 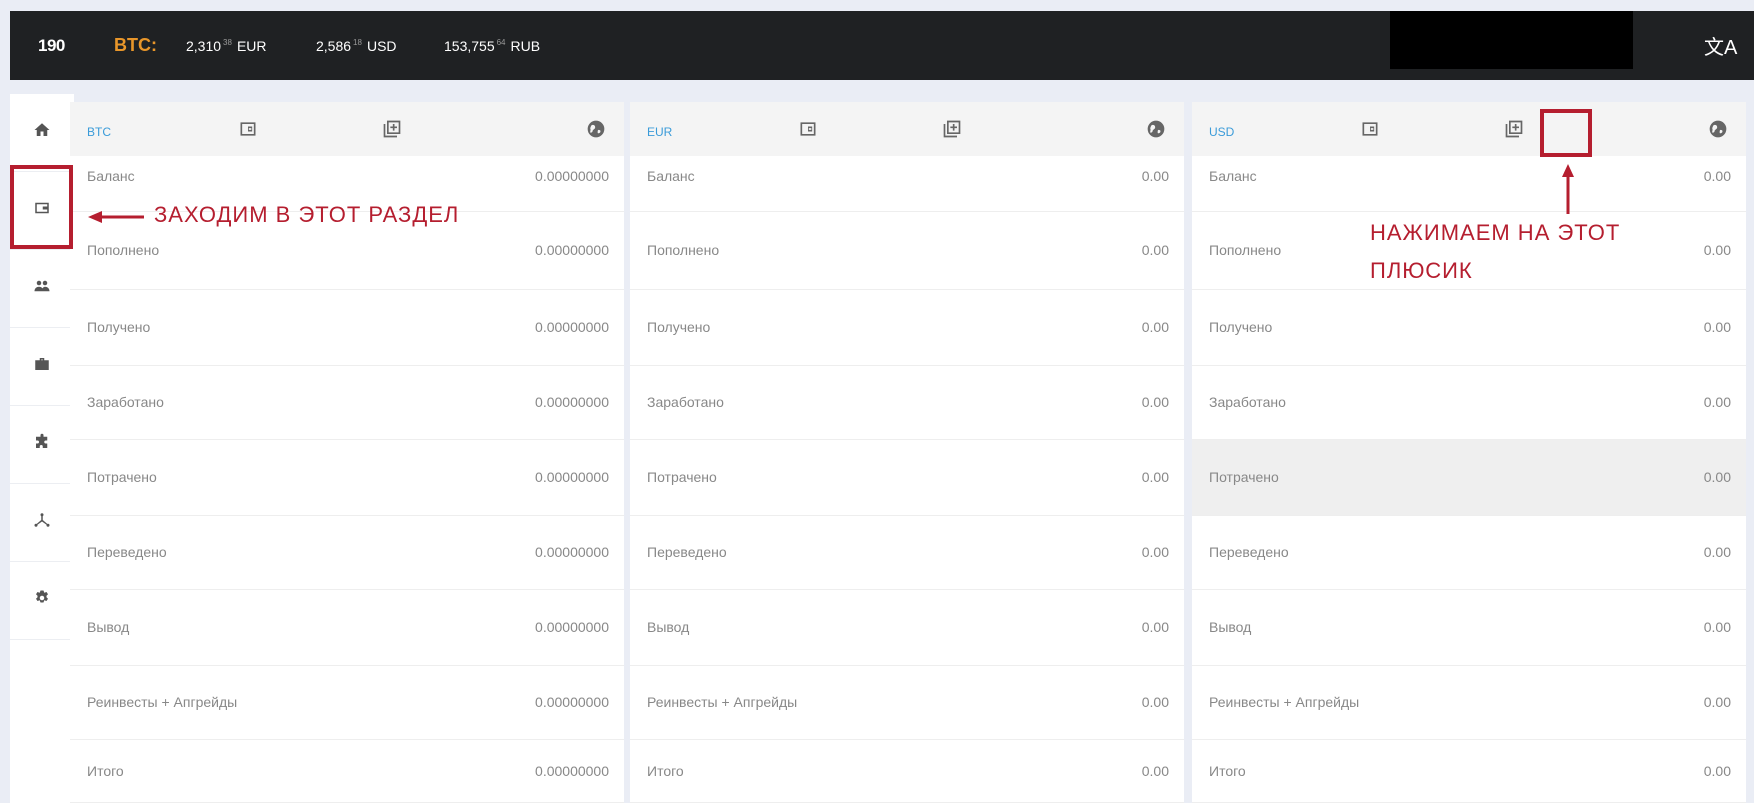 I want to click on stat-row: Потрачено 0.00000000, so click(x=347, y=478).